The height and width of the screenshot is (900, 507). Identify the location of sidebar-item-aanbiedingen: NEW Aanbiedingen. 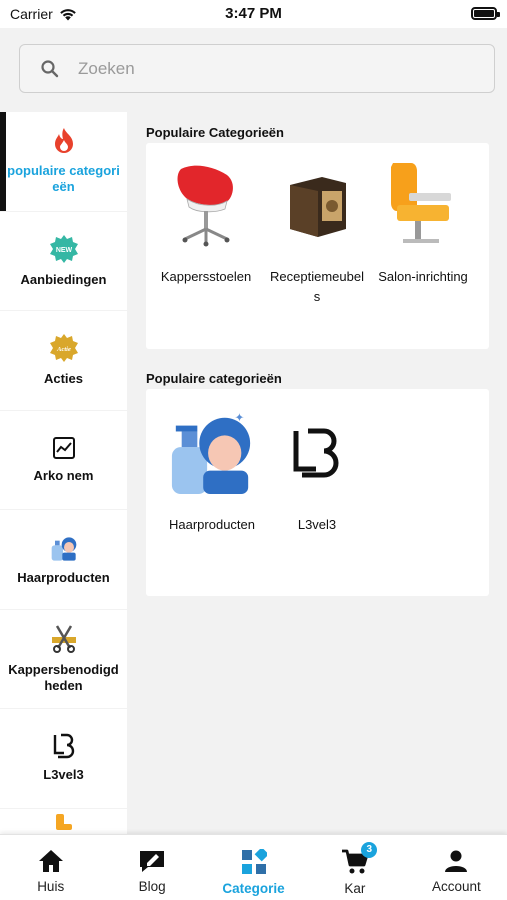
(63, 260).